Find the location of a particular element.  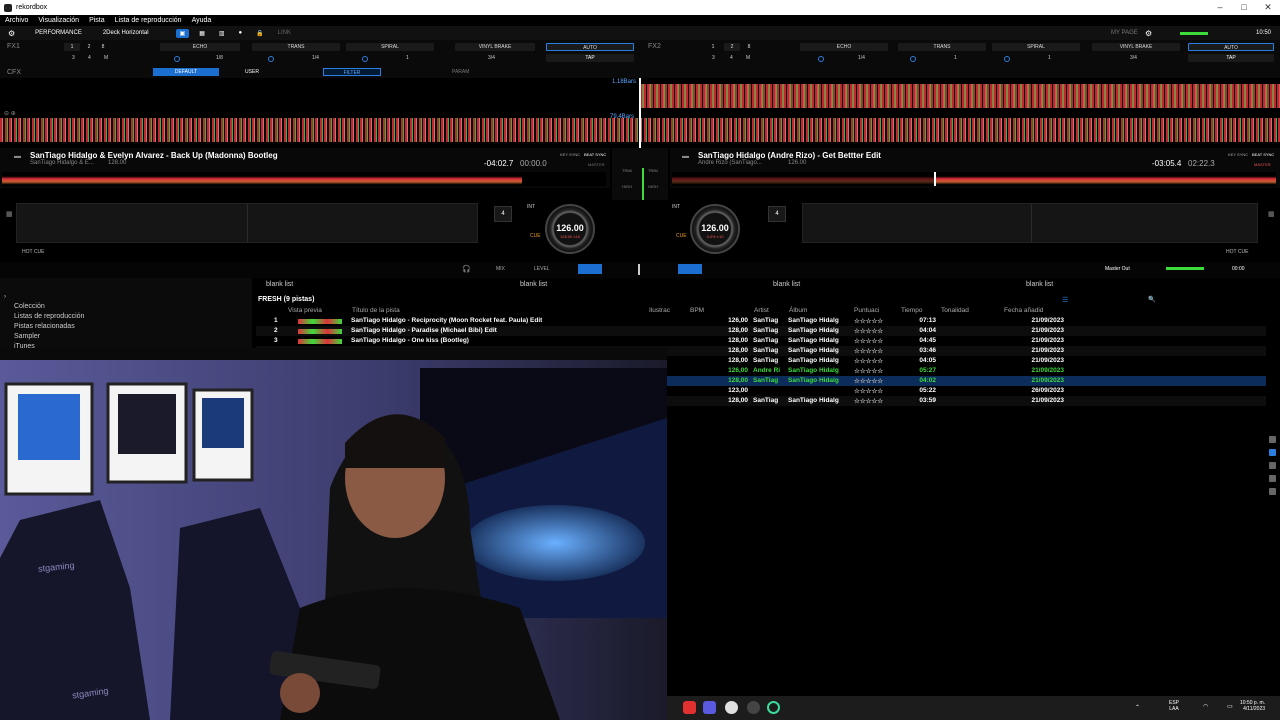

deck1-overview-waveform is located at coordinates (304, 179).